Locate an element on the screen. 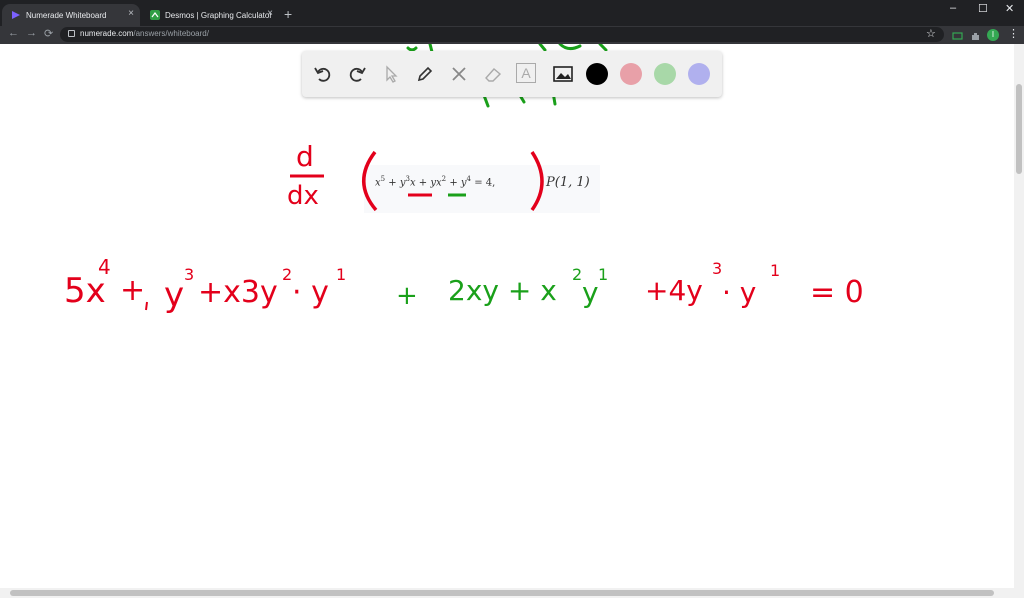  tab-title: Desmos | Graphing Calculator is located at coordinates (219, 15).